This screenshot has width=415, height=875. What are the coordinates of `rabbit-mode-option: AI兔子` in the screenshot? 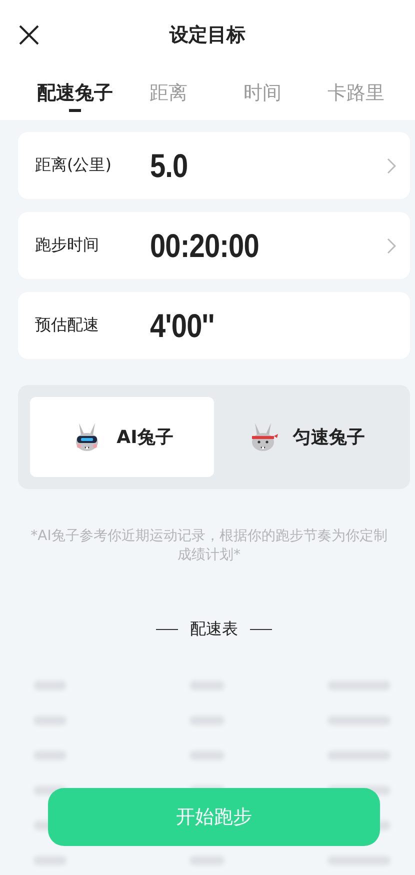 It's located at (122, 437).